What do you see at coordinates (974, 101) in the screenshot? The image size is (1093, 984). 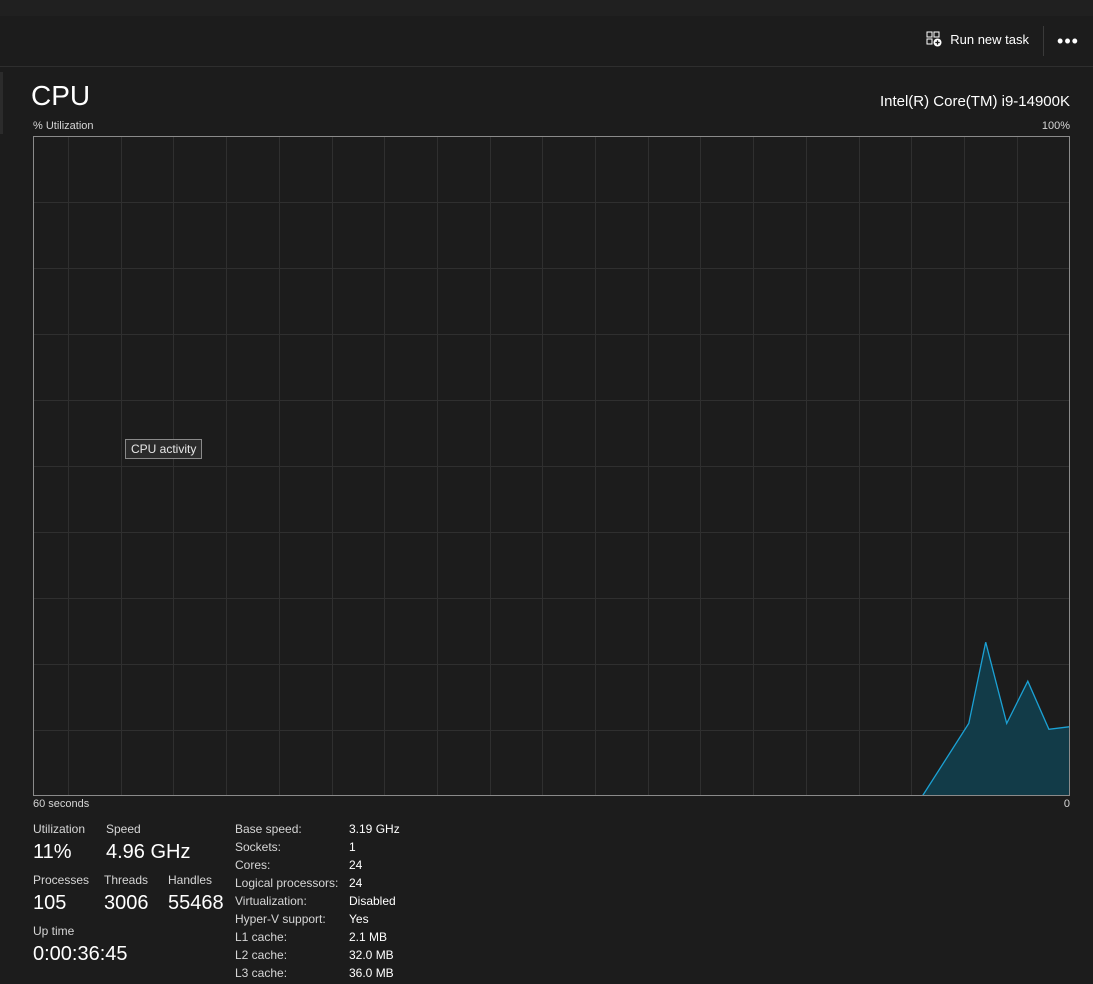 I see `cpu-model-name: Intel(R) Core(TM) i9-14900K` at bounding box center [974, 101].